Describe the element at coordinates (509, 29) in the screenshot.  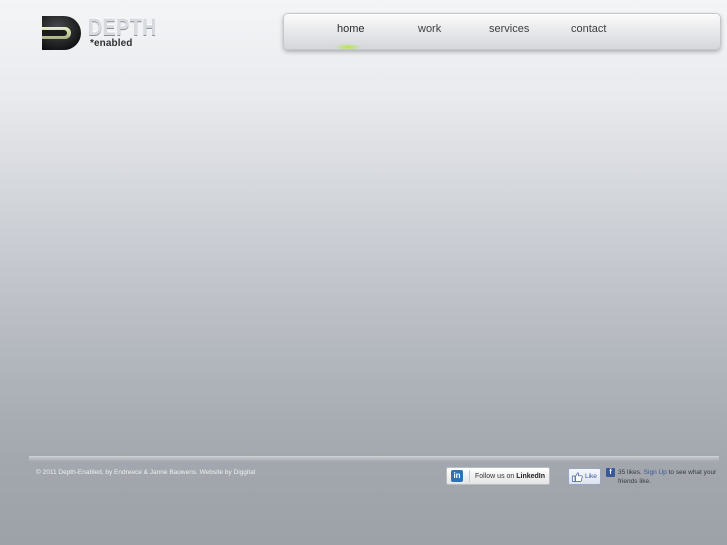
I see `nav-item-services: services` at that location.